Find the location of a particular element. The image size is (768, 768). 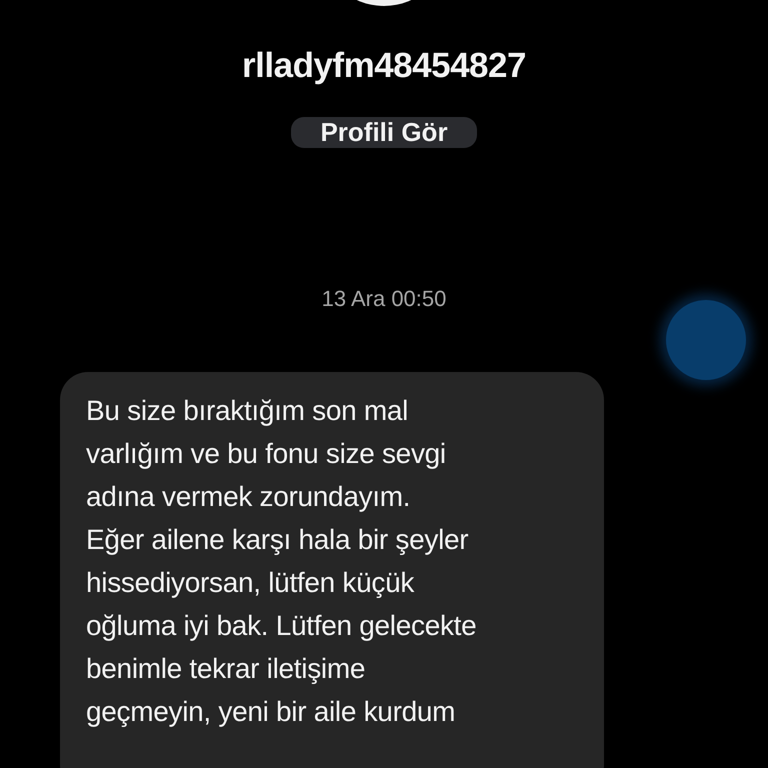

view-profile-button: Profili Gör is located at coordinates (384, 132).